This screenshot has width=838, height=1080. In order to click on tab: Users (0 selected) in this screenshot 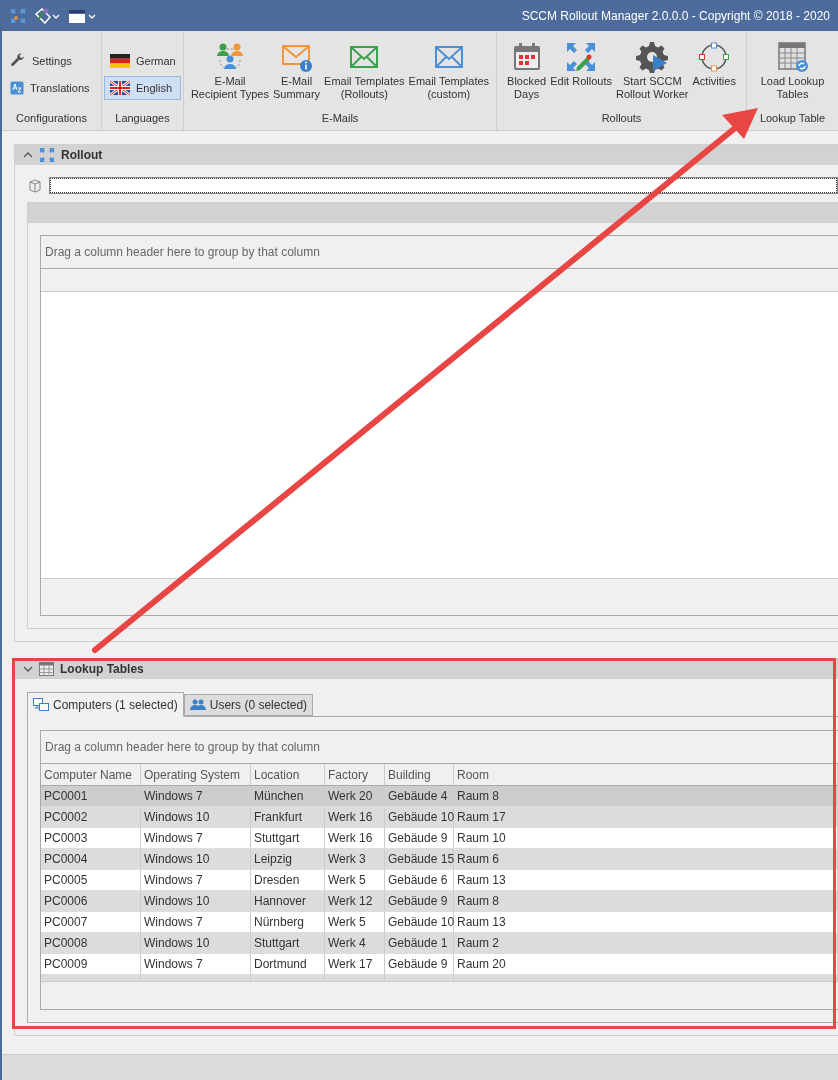, I will do `click(248, 705)`.